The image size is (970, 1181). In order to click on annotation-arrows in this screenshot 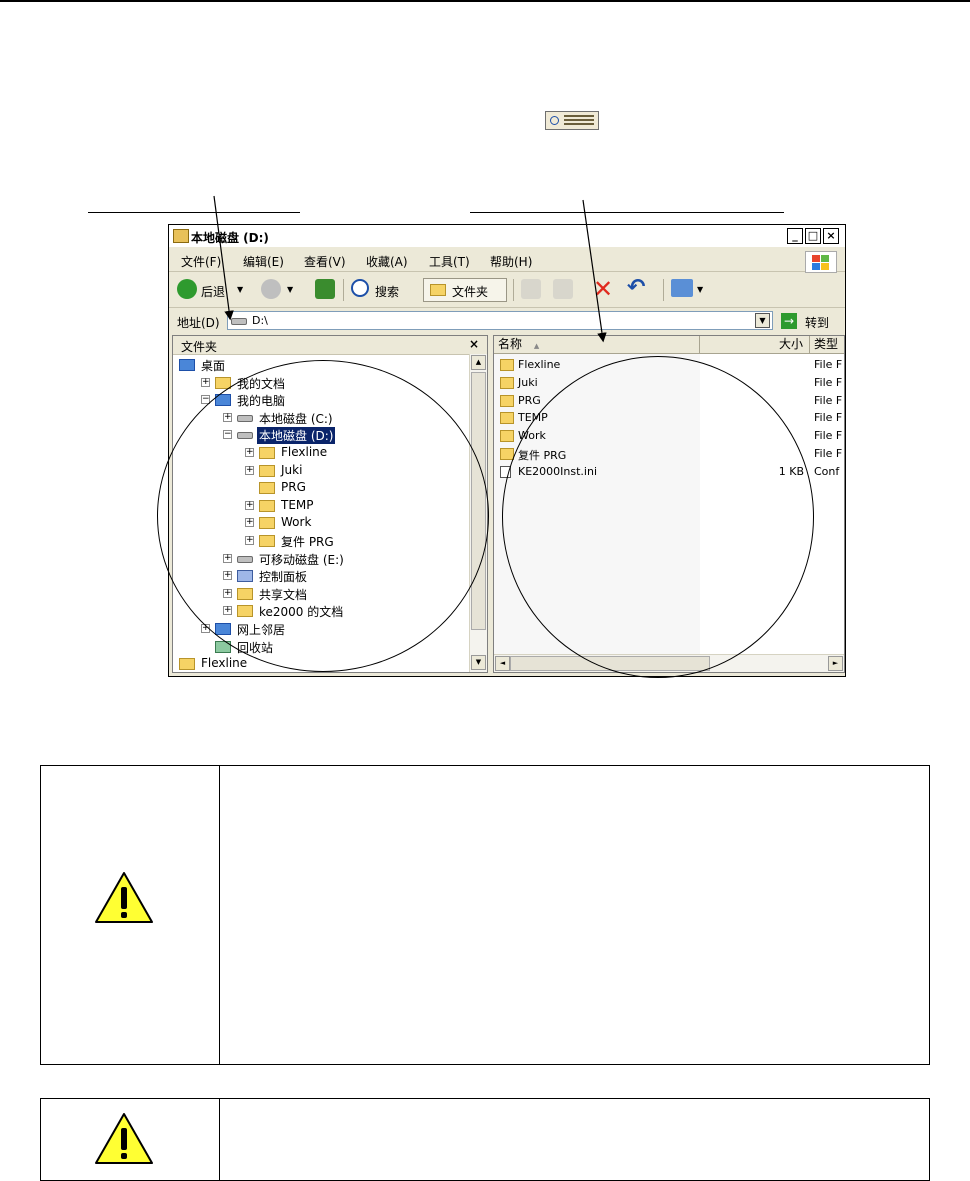, I will do `click(410, 269)`.